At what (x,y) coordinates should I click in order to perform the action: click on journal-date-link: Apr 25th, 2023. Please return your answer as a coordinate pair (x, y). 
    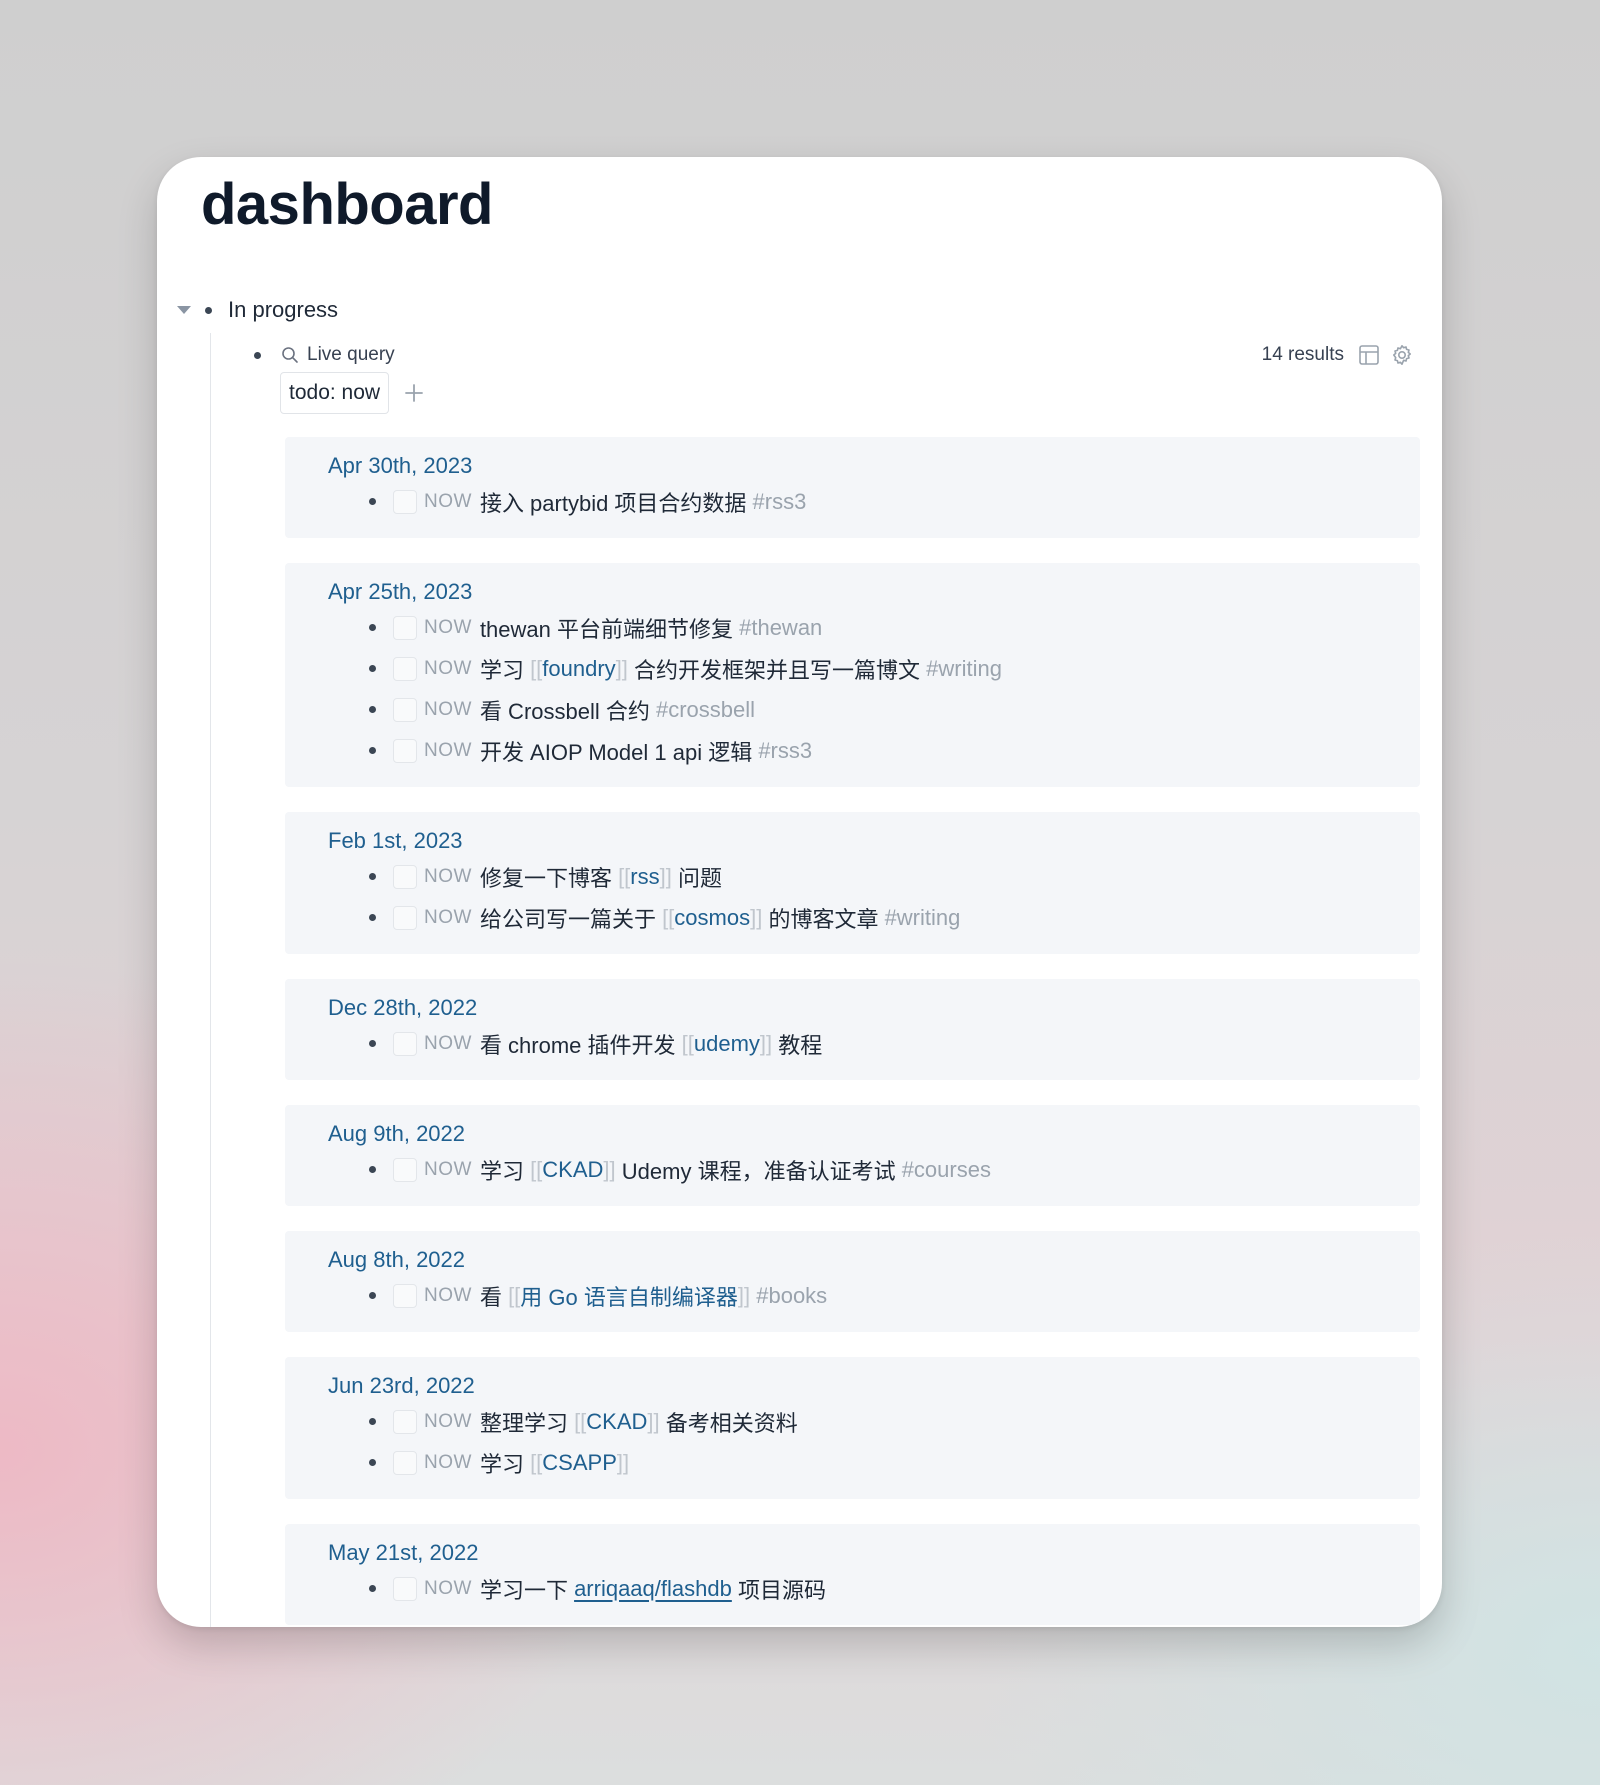
    Looking at the image, I should click on (874, 592).